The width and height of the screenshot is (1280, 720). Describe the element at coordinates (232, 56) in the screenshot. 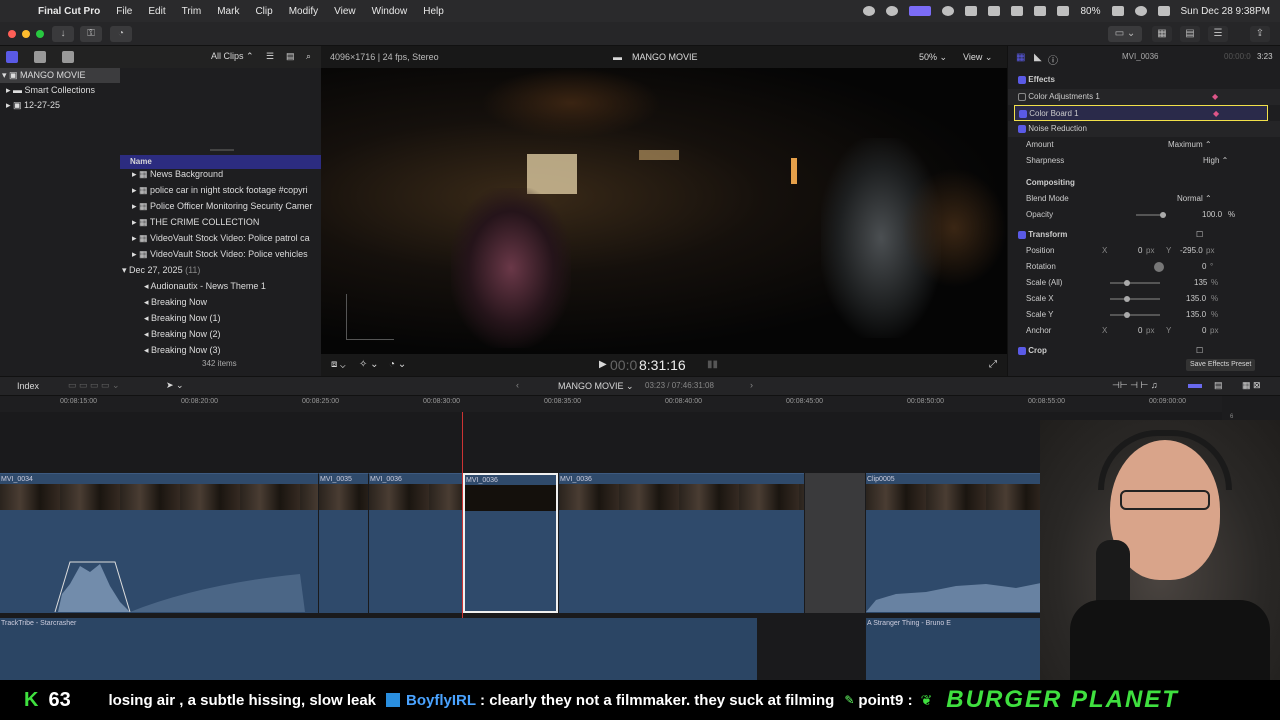

I see `clip-filter-dropdown: All Clips ⌃` at that location.